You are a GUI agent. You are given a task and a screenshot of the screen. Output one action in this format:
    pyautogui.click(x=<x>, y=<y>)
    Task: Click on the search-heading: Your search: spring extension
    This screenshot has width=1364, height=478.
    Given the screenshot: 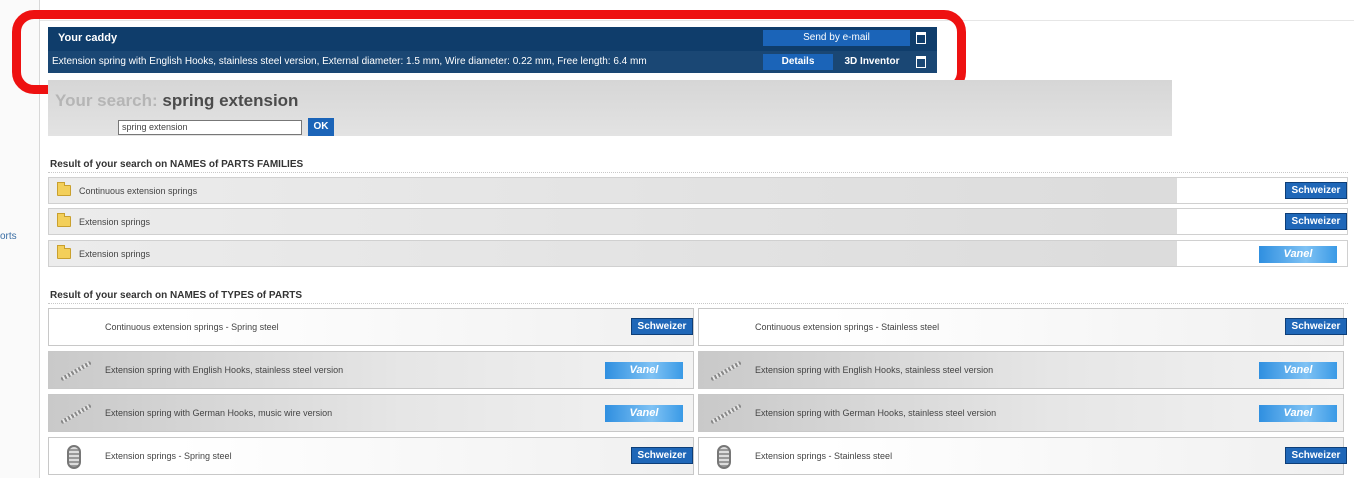 What is the action you would take?
    pyautogui.click(x=176, y=101)
    